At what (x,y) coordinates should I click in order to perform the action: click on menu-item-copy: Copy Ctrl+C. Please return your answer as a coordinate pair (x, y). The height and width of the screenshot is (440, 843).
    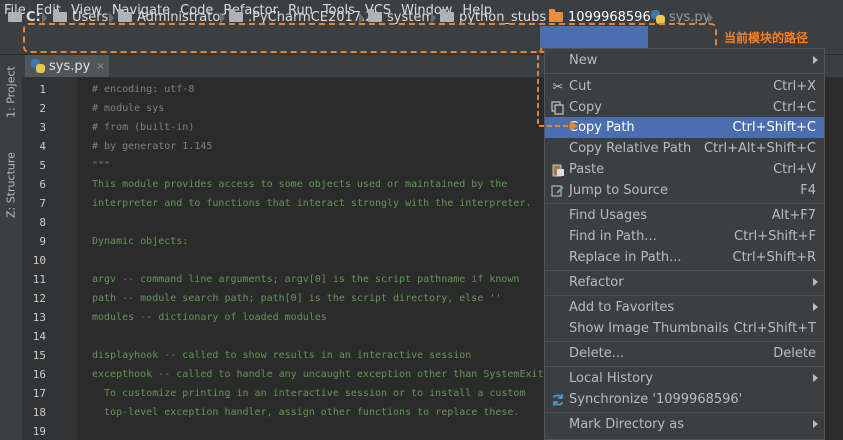
    Looking at the image, I should click on (684, 107).